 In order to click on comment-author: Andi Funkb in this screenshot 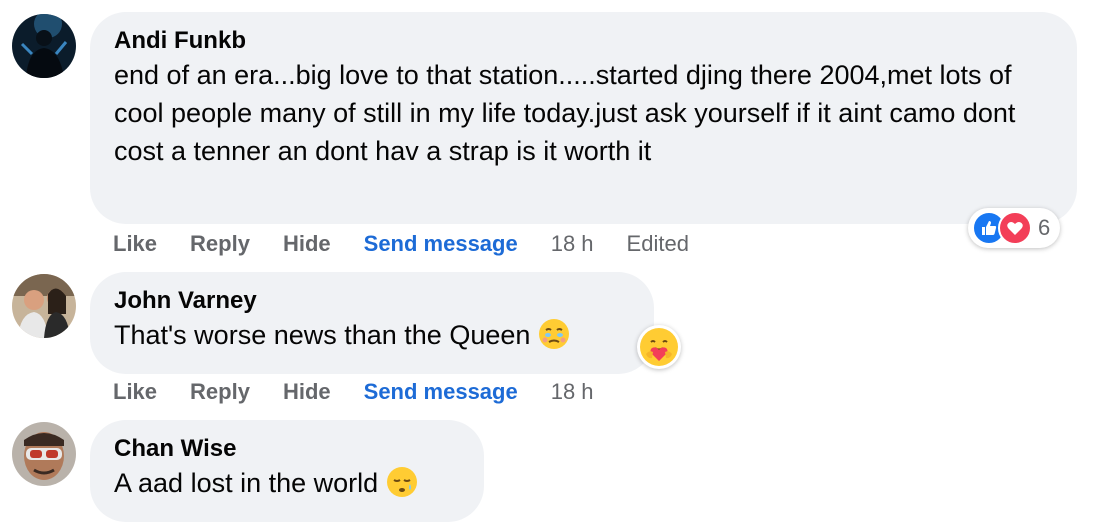, I will do `click(583, 41)`.